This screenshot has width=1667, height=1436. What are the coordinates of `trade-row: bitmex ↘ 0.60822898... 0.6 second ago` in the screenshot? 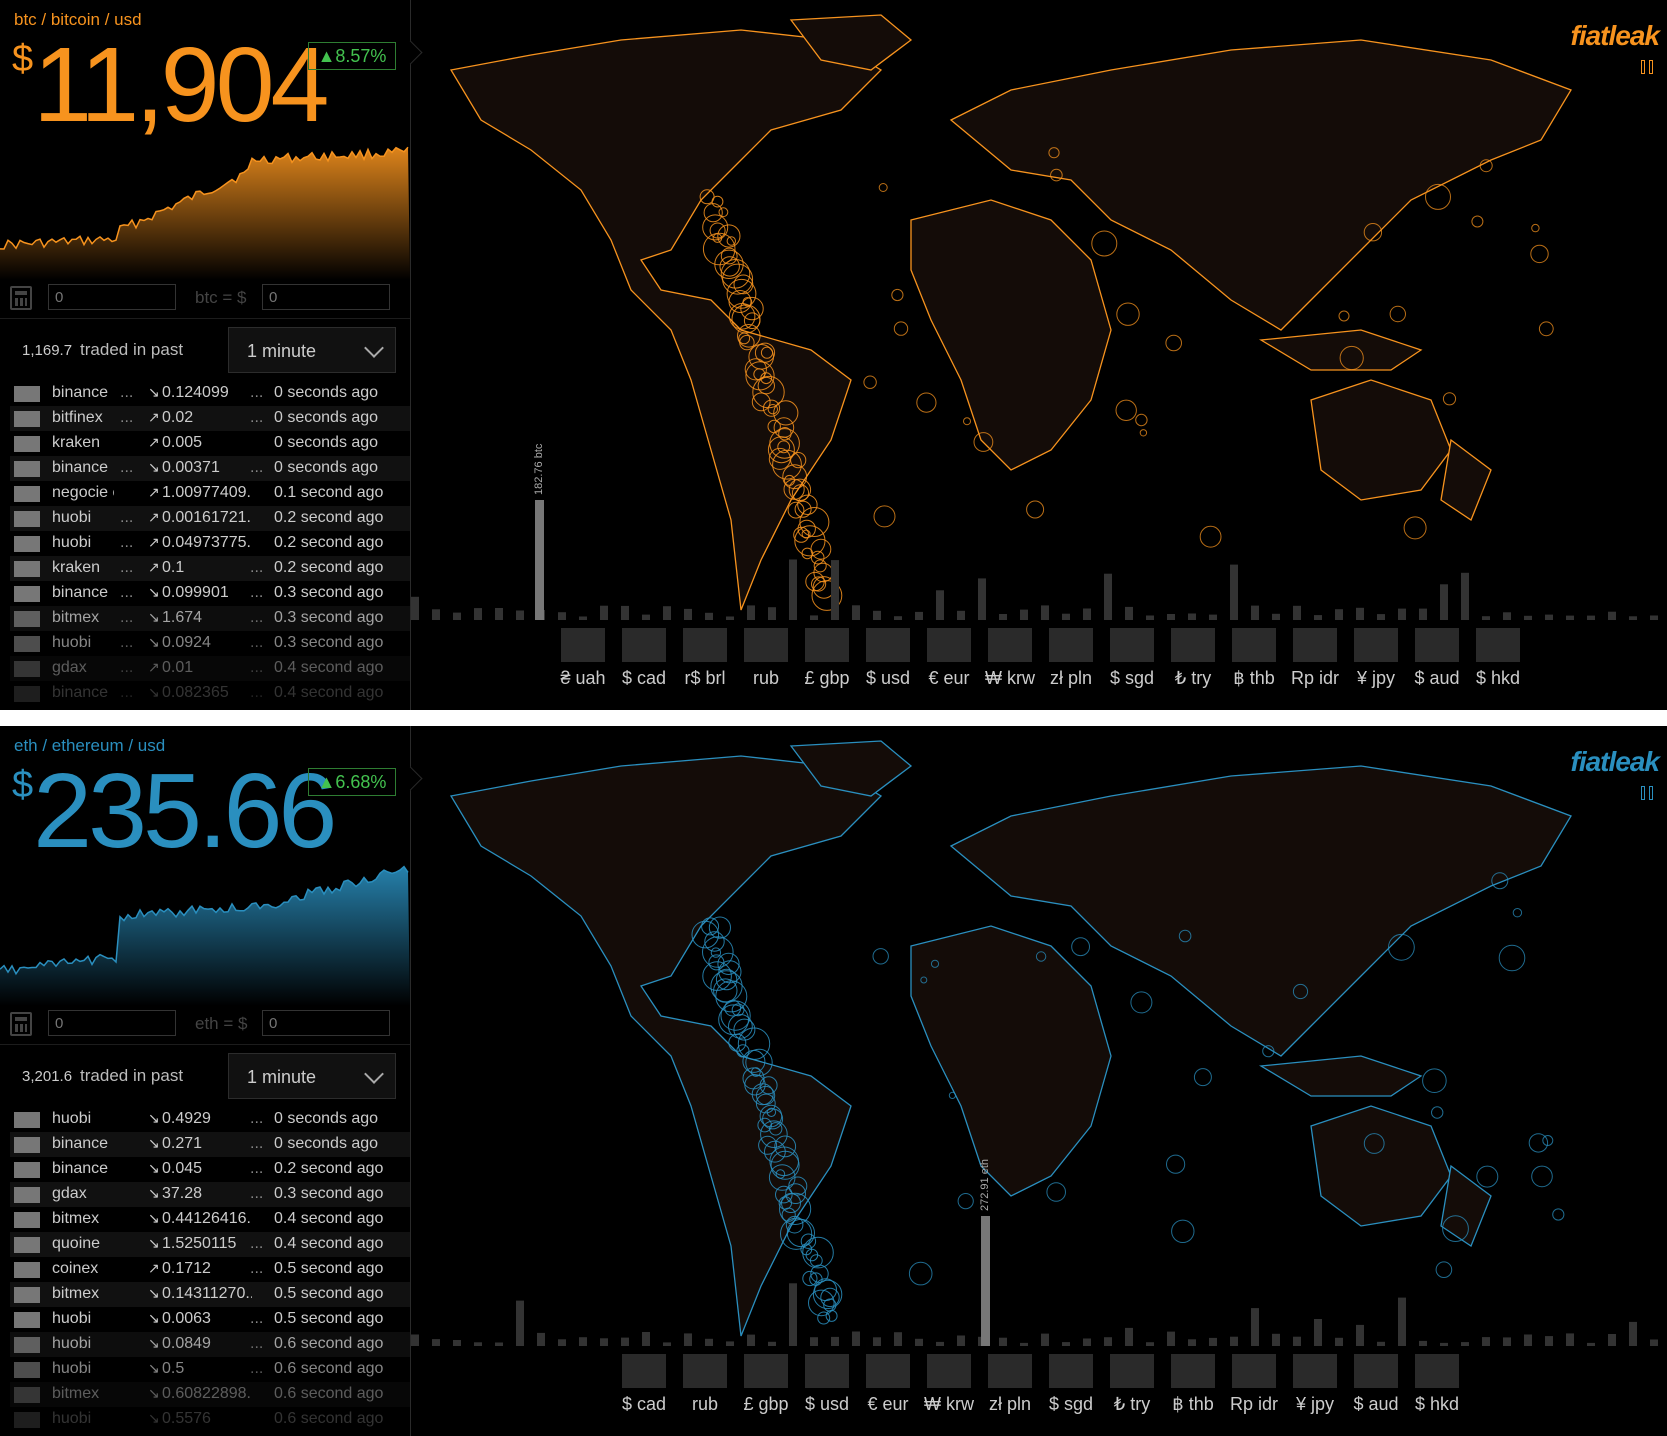 It's located at (210, 1394).